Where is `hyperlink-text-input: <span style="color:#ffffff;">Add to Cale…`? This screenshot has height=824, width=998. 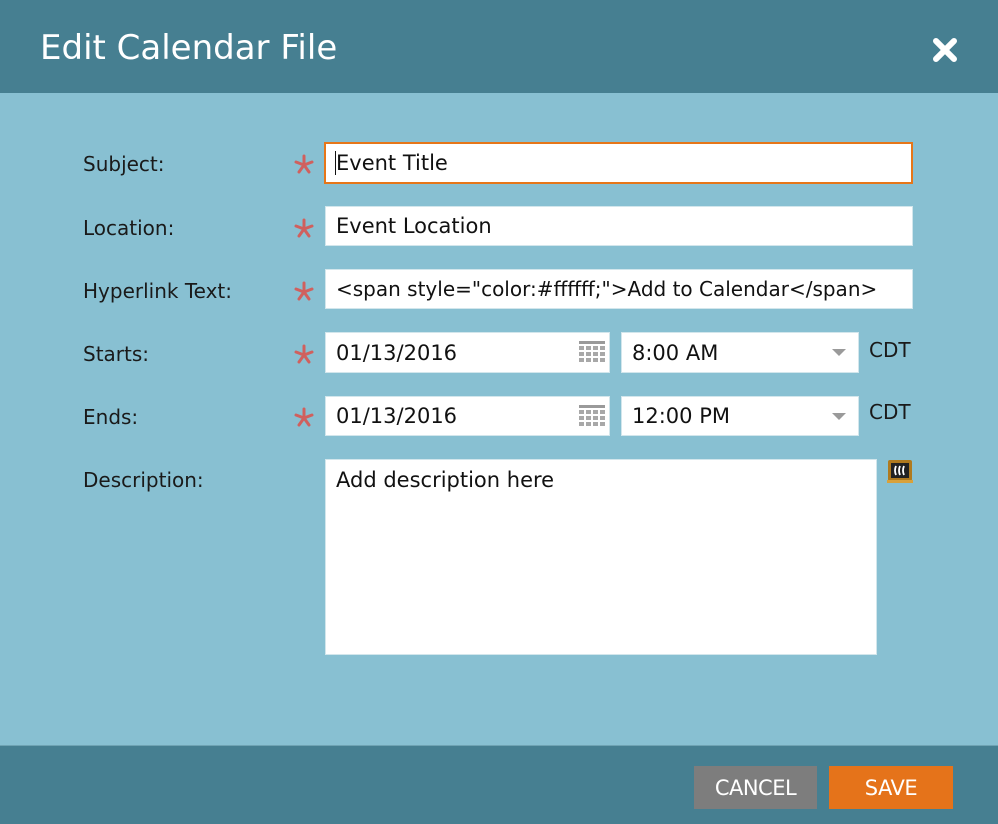 hyperlink-text-input: <span style="color:#ffffff;">Add to Cale… is located at coordinates (619, 289).